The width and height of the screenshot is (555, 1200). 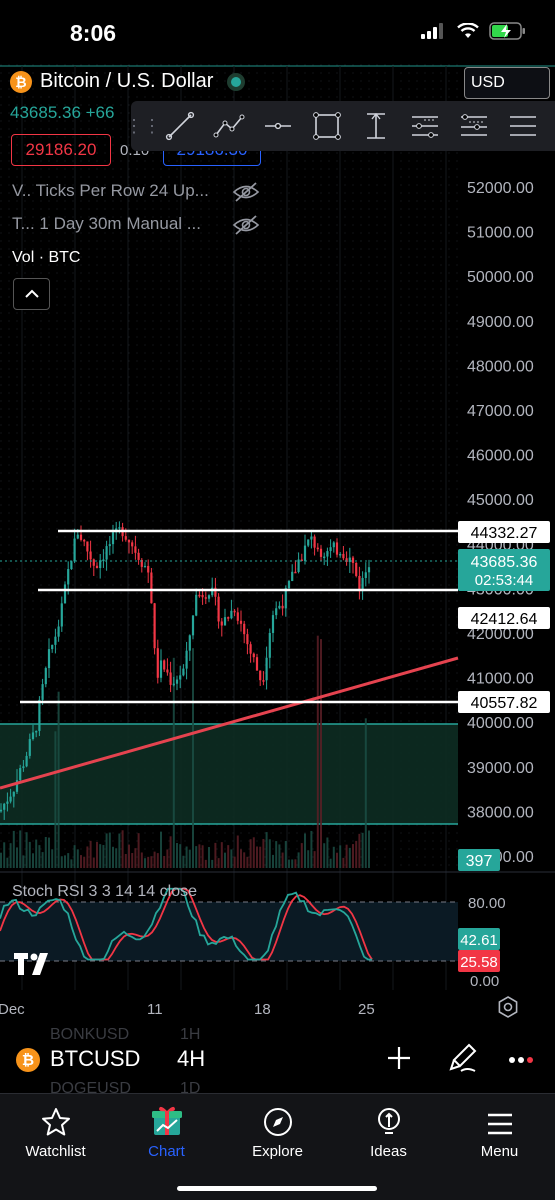 I want to click on parallel-channel-tool, so click(x=522, y=126).